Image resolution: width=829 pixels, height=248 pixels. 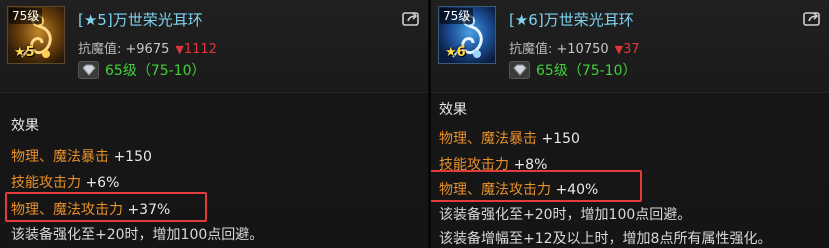 I want to click on magic-resist-stat: 抗魔值:+10750 37, so click(x=574, y=47).